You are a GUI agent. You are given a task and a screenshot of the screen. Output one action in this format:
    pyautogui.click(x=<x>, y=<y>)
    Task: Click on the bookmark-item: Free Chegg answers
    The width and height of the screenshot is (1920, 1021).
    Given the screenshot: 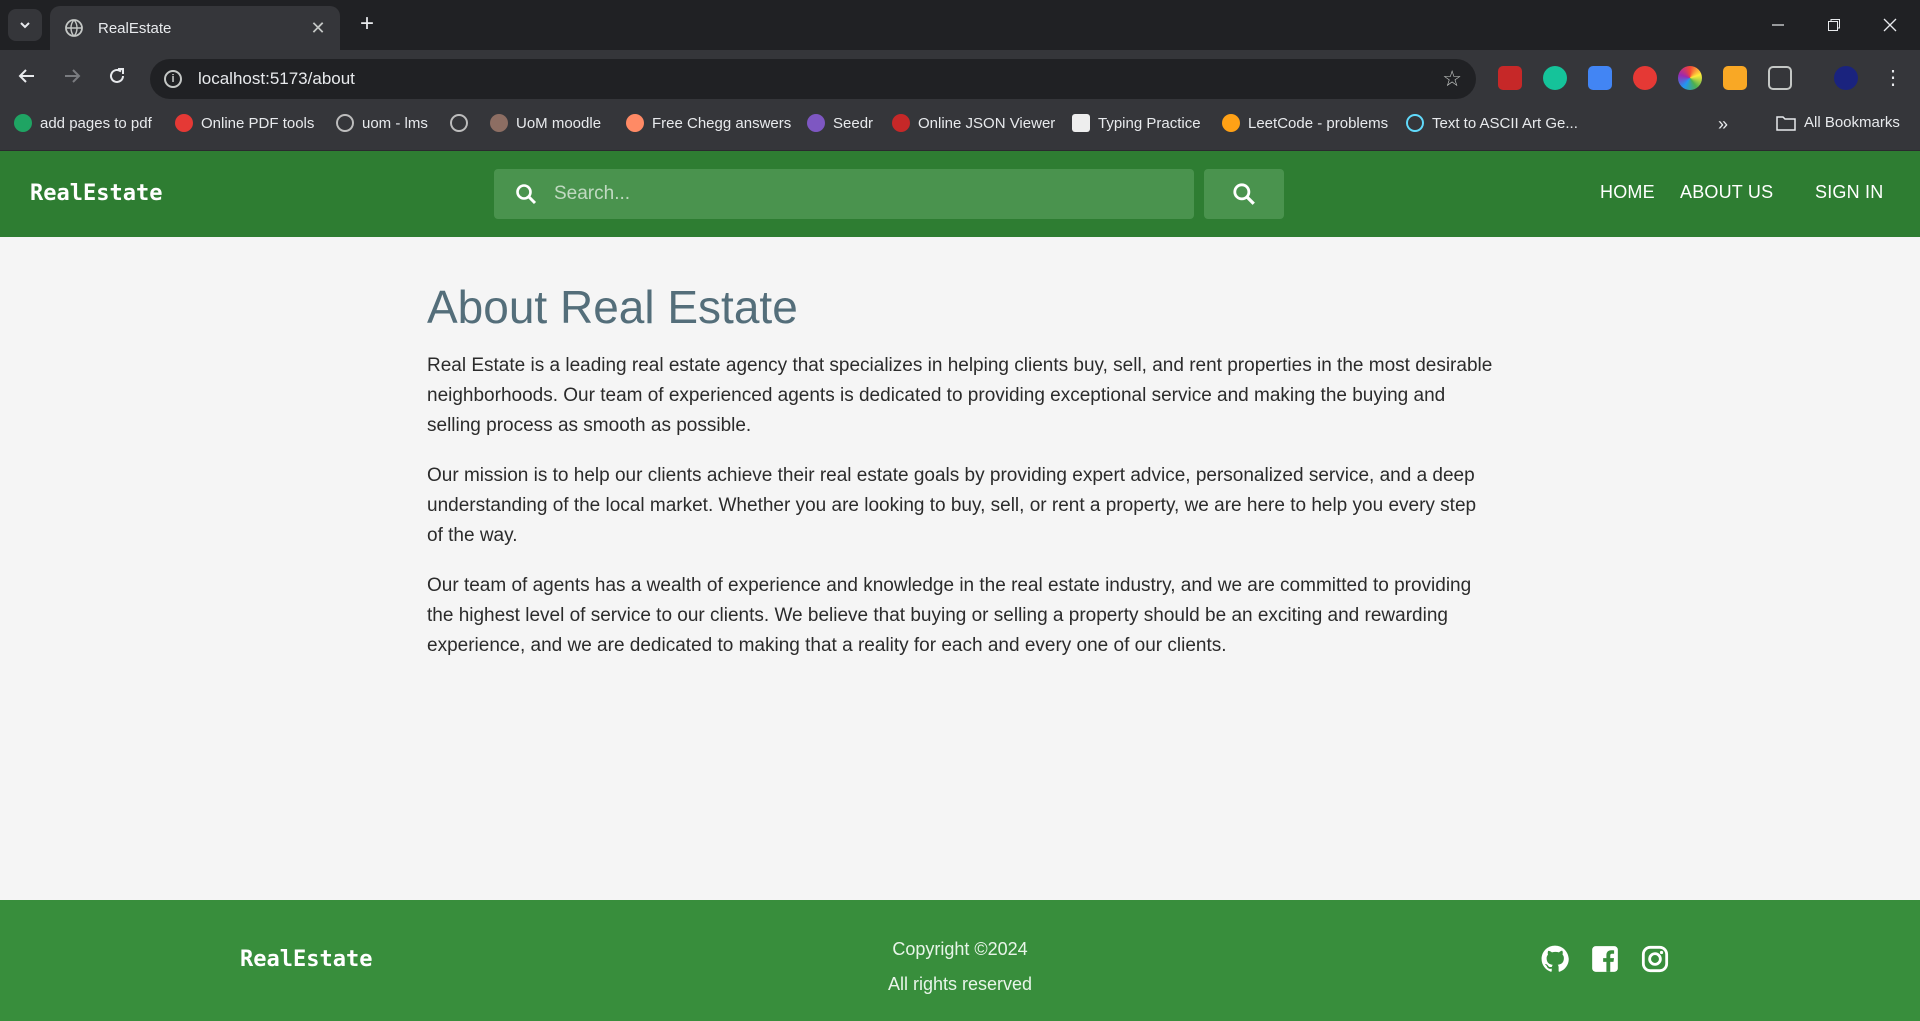 What is the action you would take?
    pyautogui.click(x=708, y=123)
    